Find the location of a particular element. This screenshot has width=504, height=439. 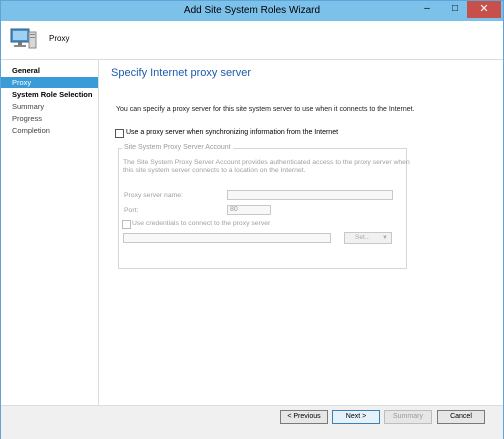

chevron-down-icon: ▼ is located at coordinates (385, 238).